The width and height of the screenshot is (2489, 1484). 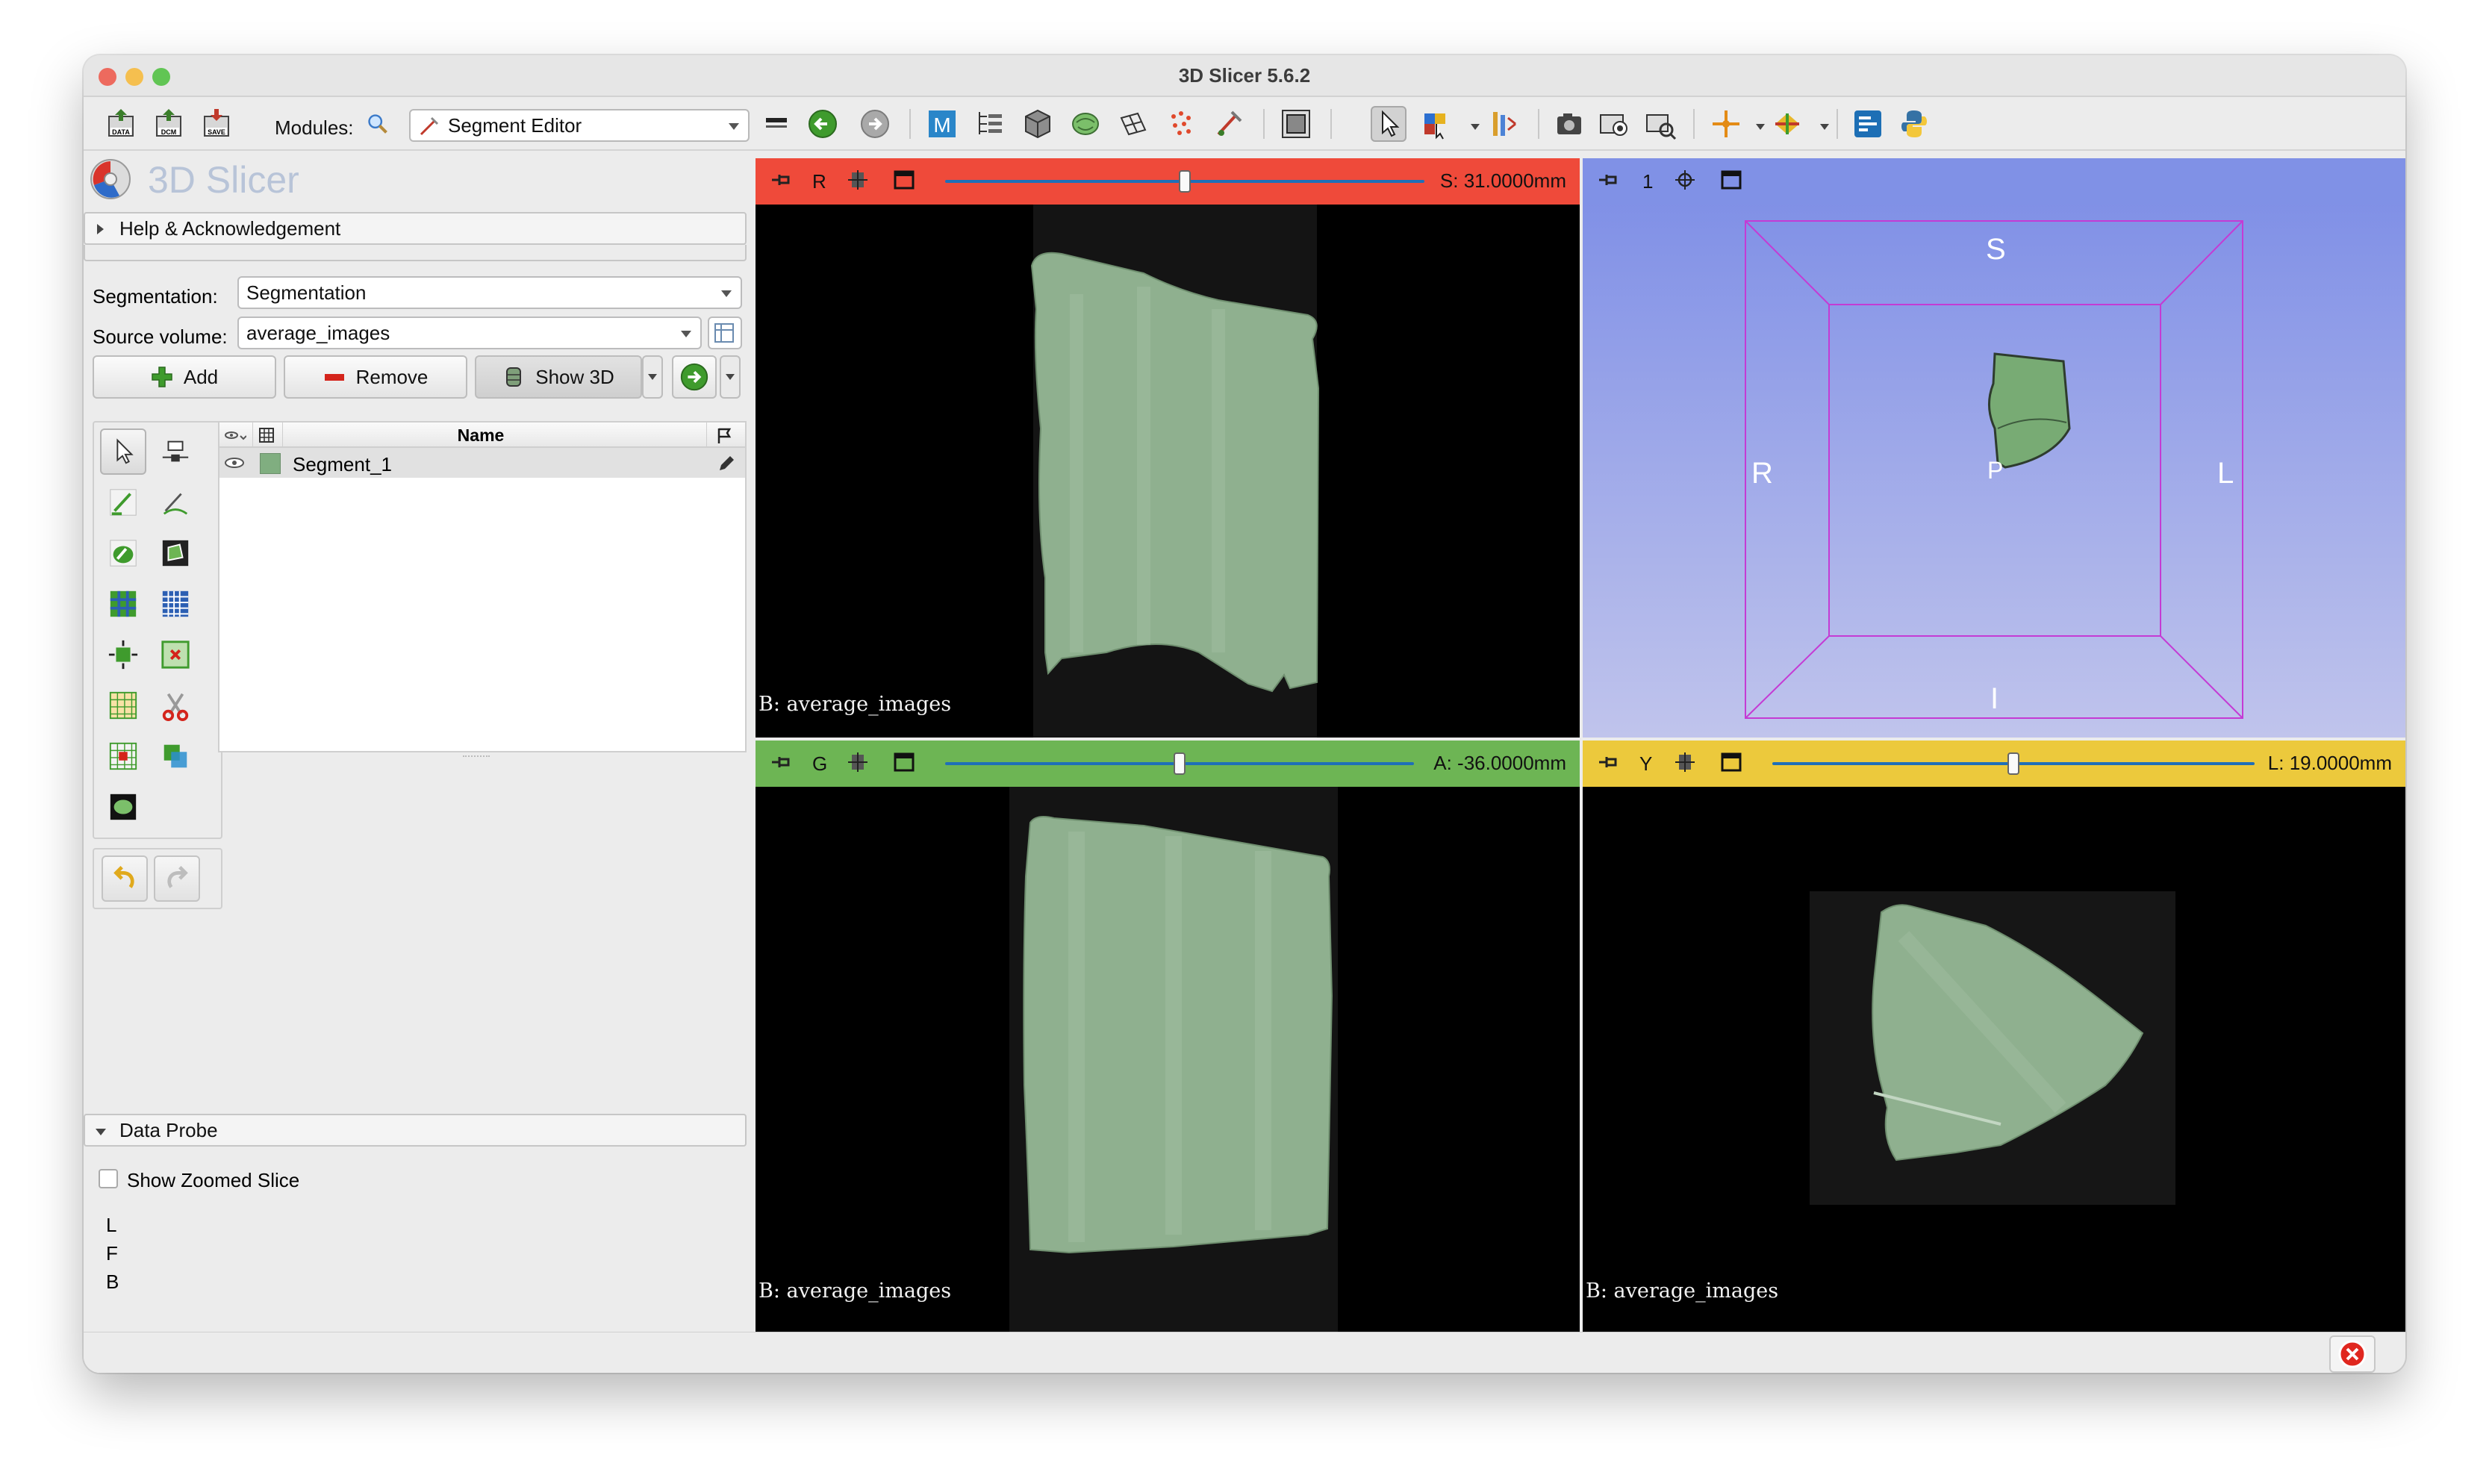 I want to click on red-slice-view: R S: 31.0000mm B: average_images, so click(x=1168, y=448).